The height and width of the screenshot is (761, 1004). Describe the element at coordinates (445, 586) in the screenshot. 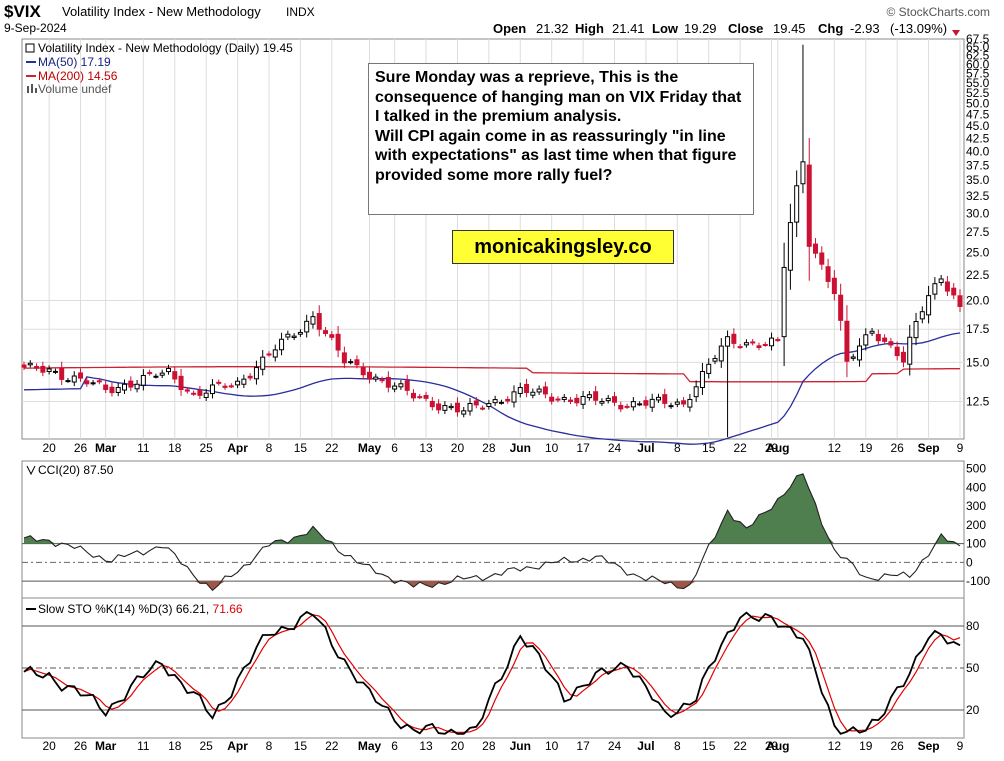

I see `cci-oversold-fill` at that location.